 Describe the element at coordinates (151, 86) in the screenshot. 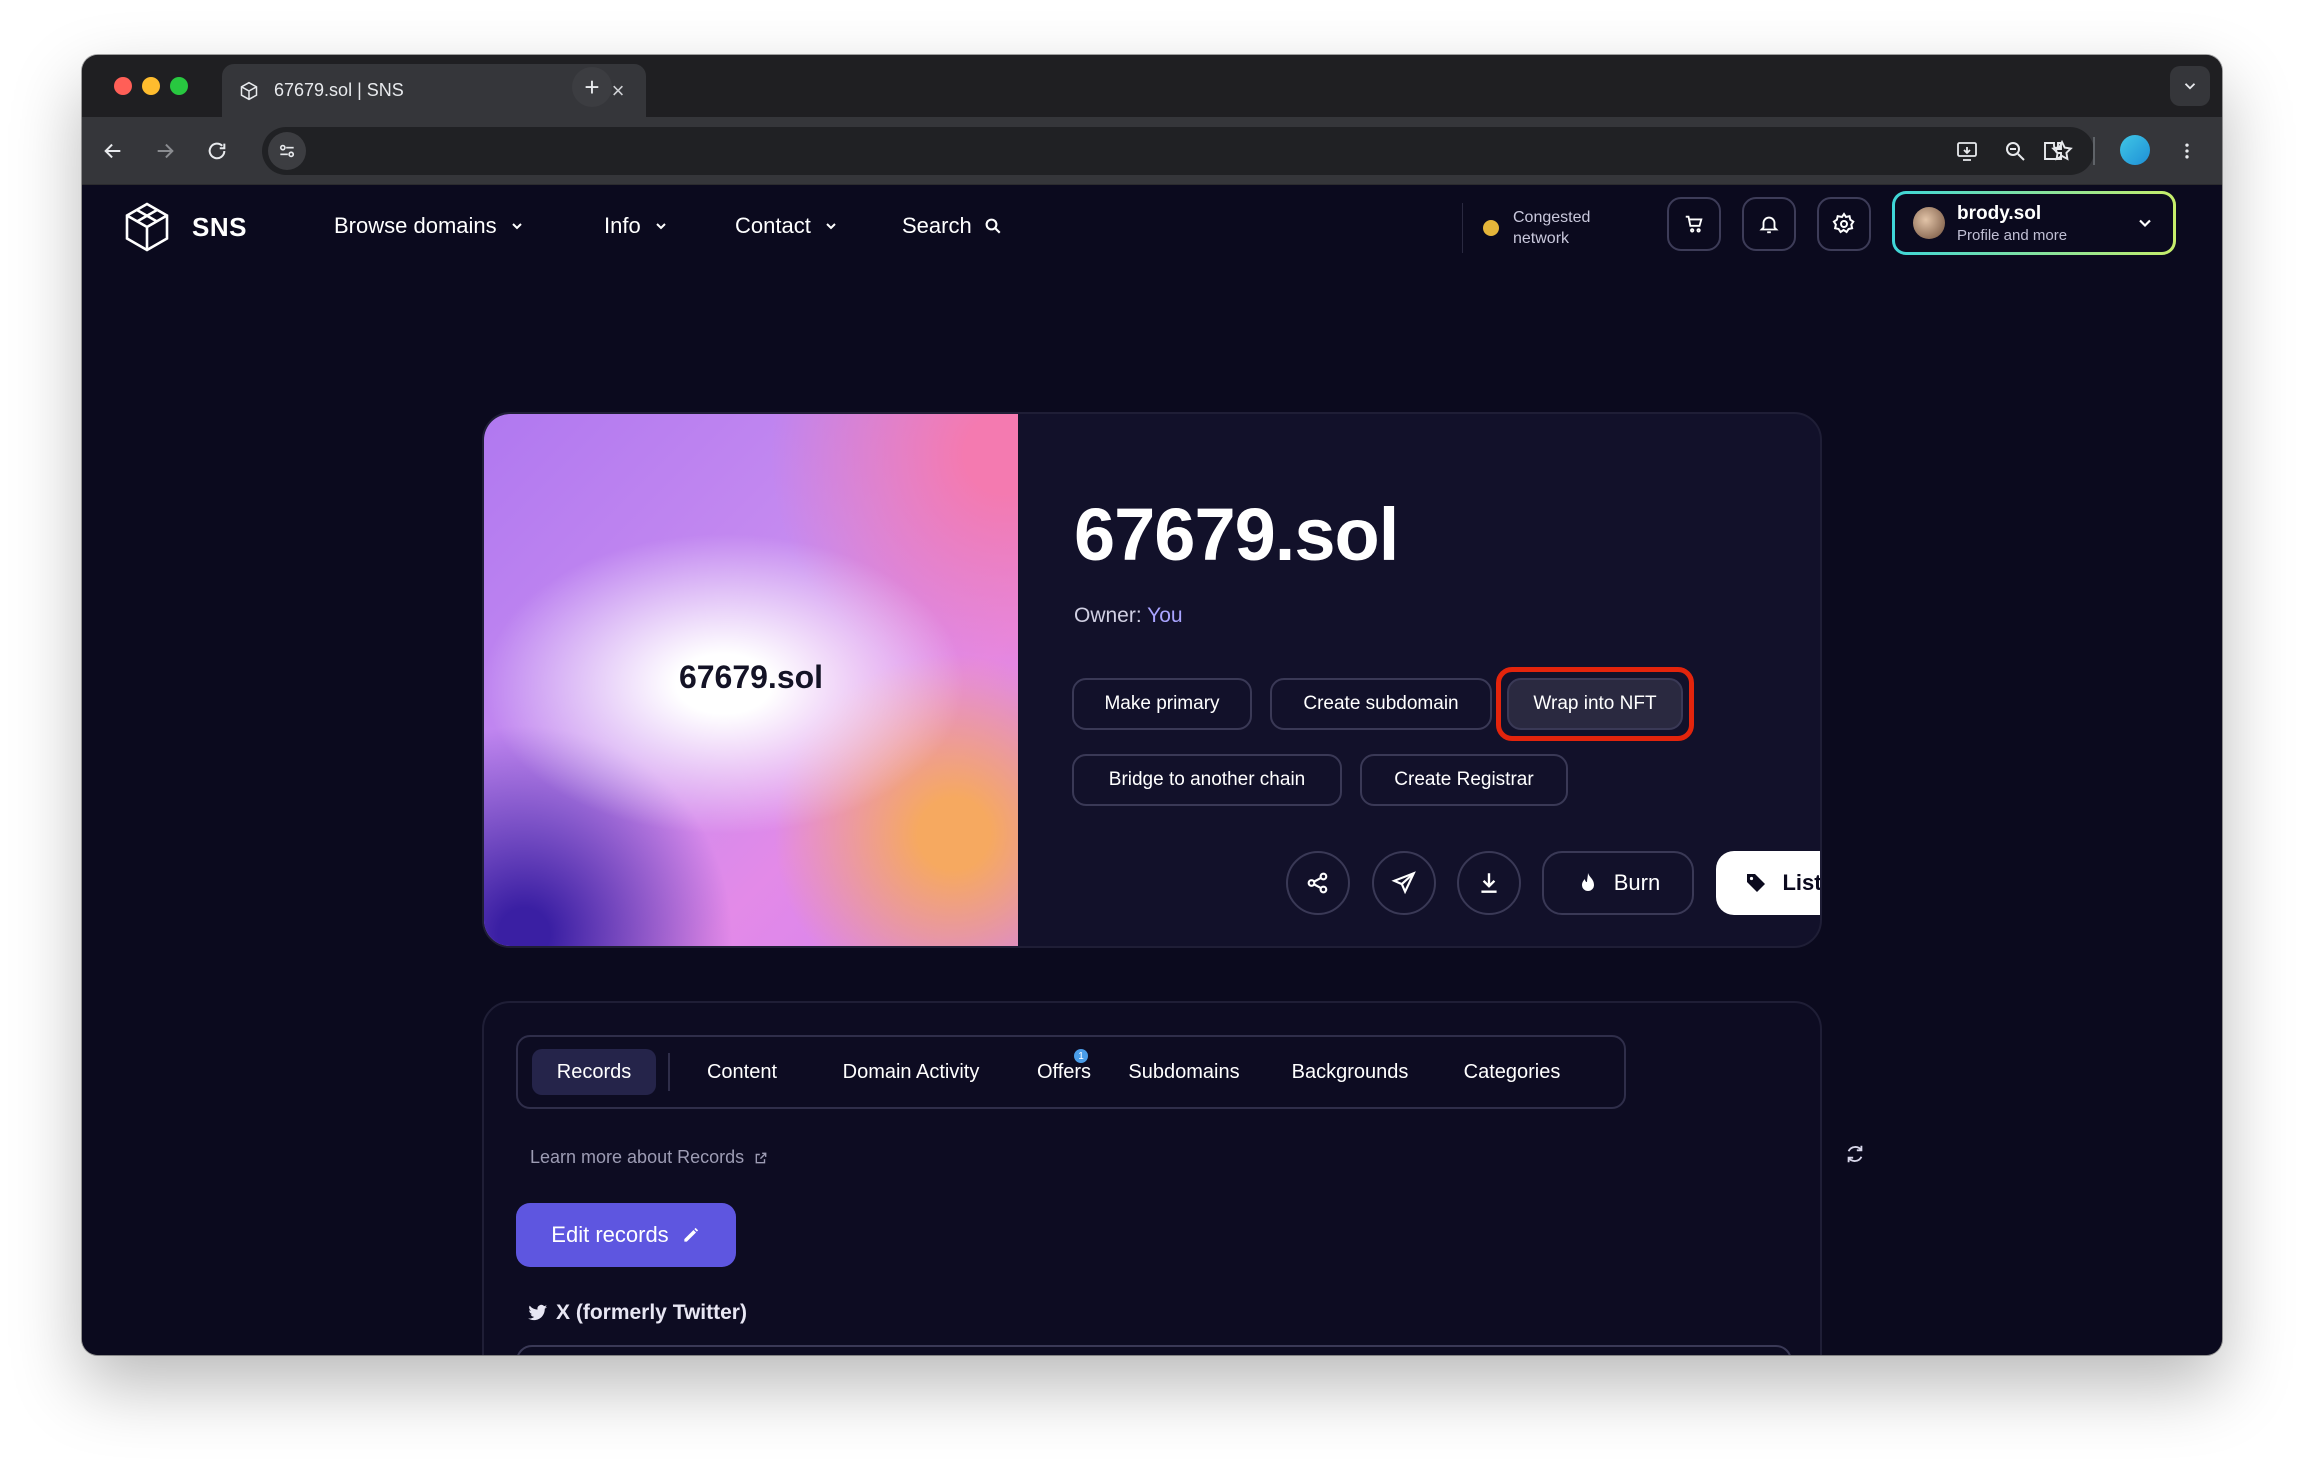

I see `minimize-window-button` at that location.